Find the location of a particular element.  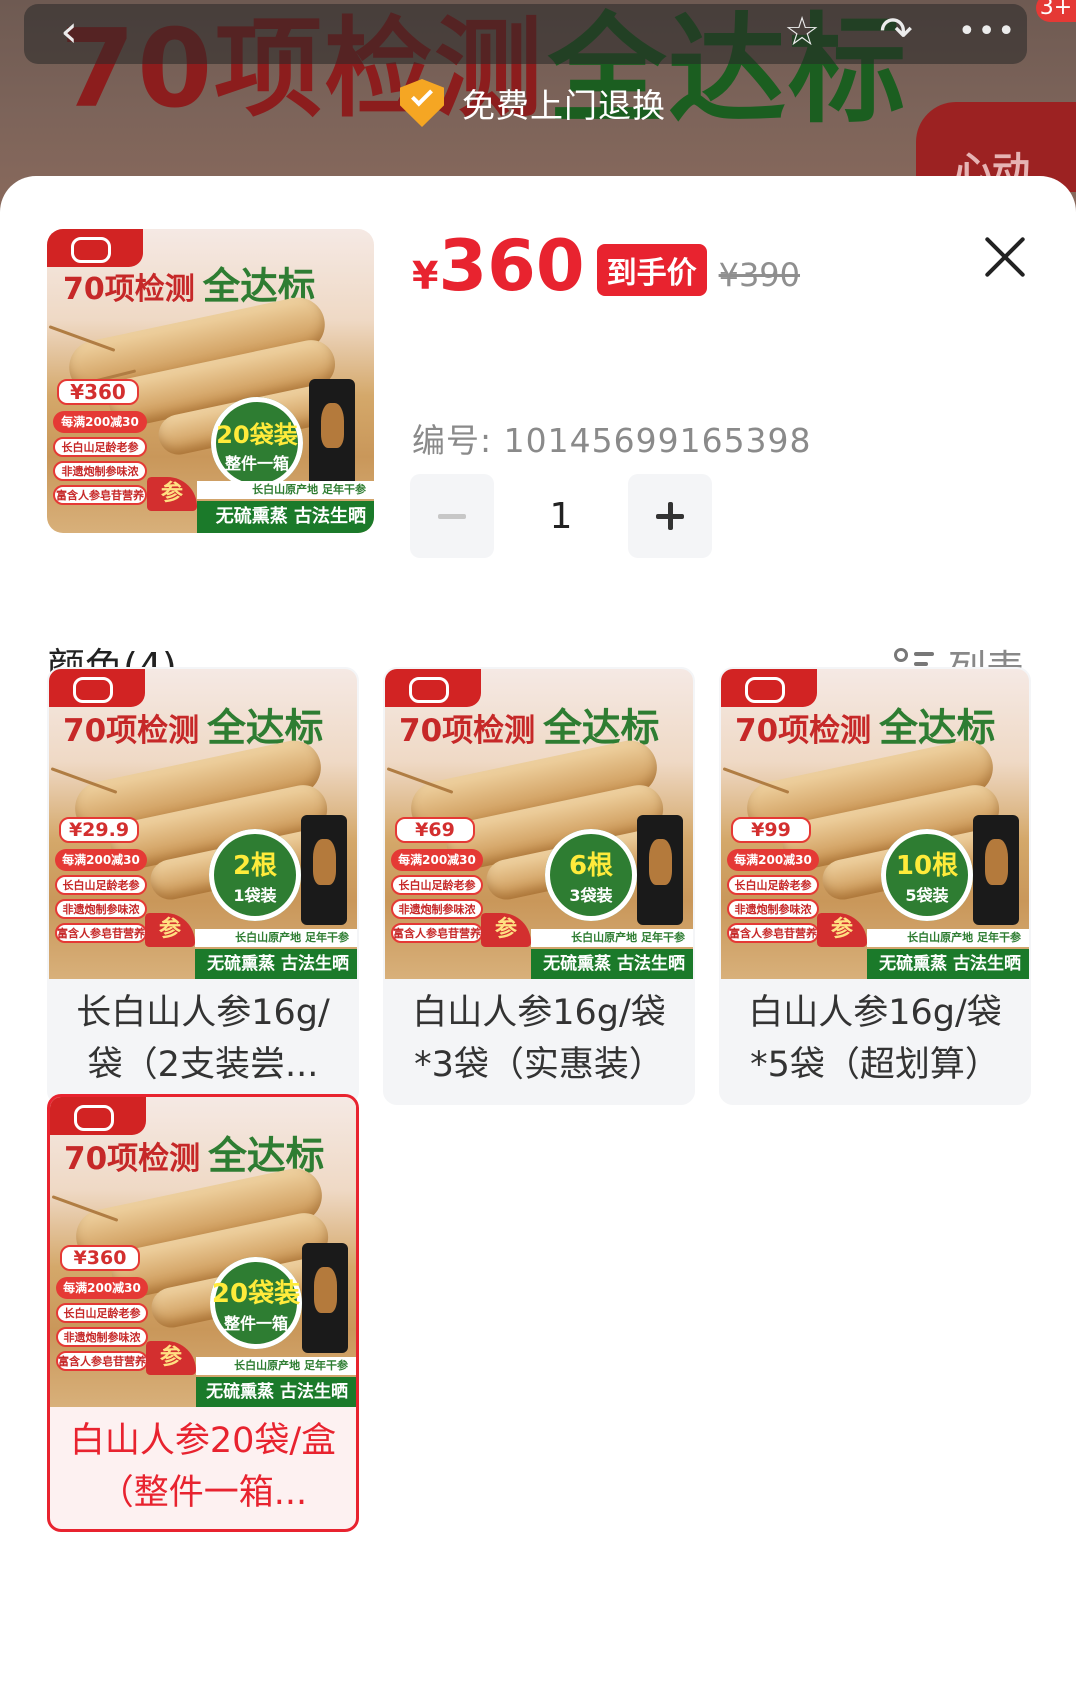

back-arrow-icon: ‹ is located at coordinates (69, 32).